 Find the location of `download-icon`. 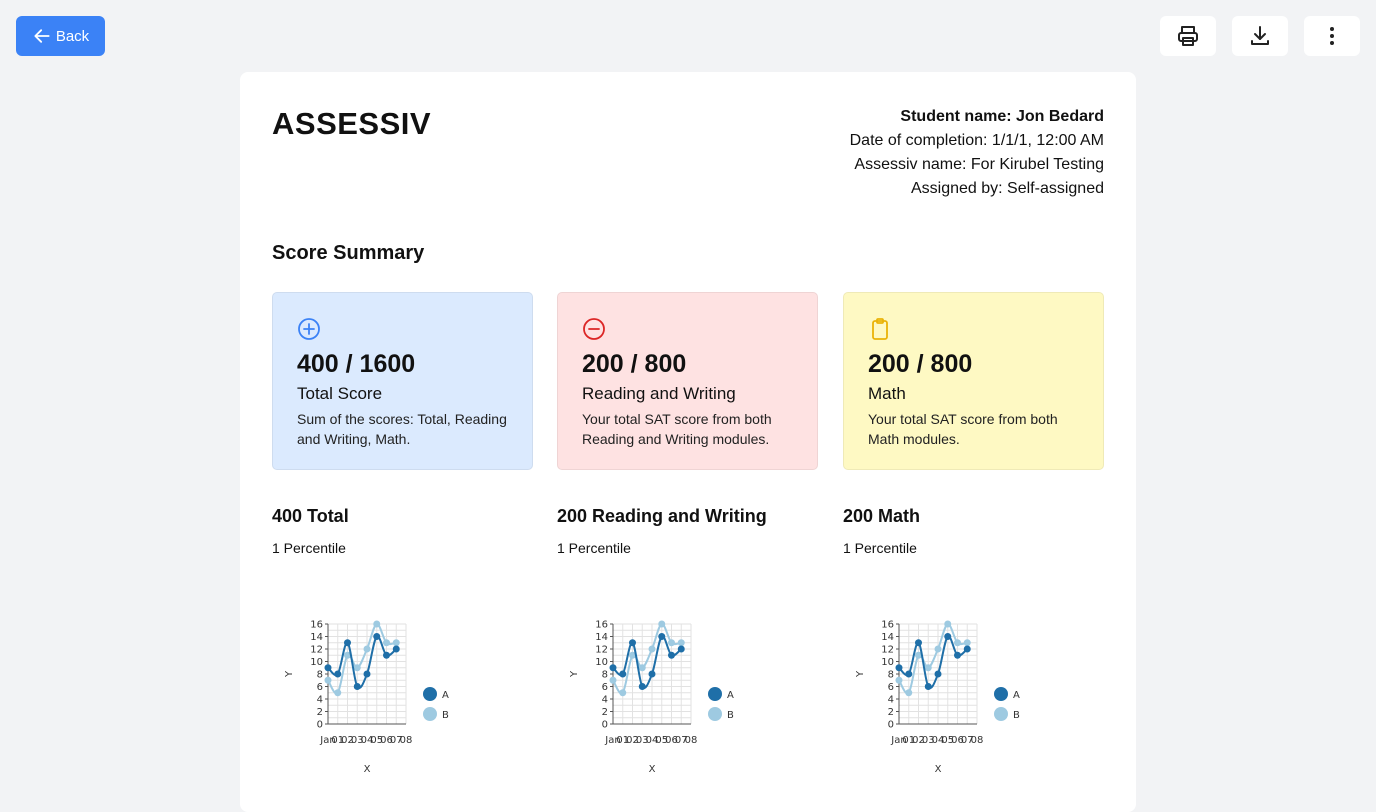

download-icon is located at coordinates (1260, 35).